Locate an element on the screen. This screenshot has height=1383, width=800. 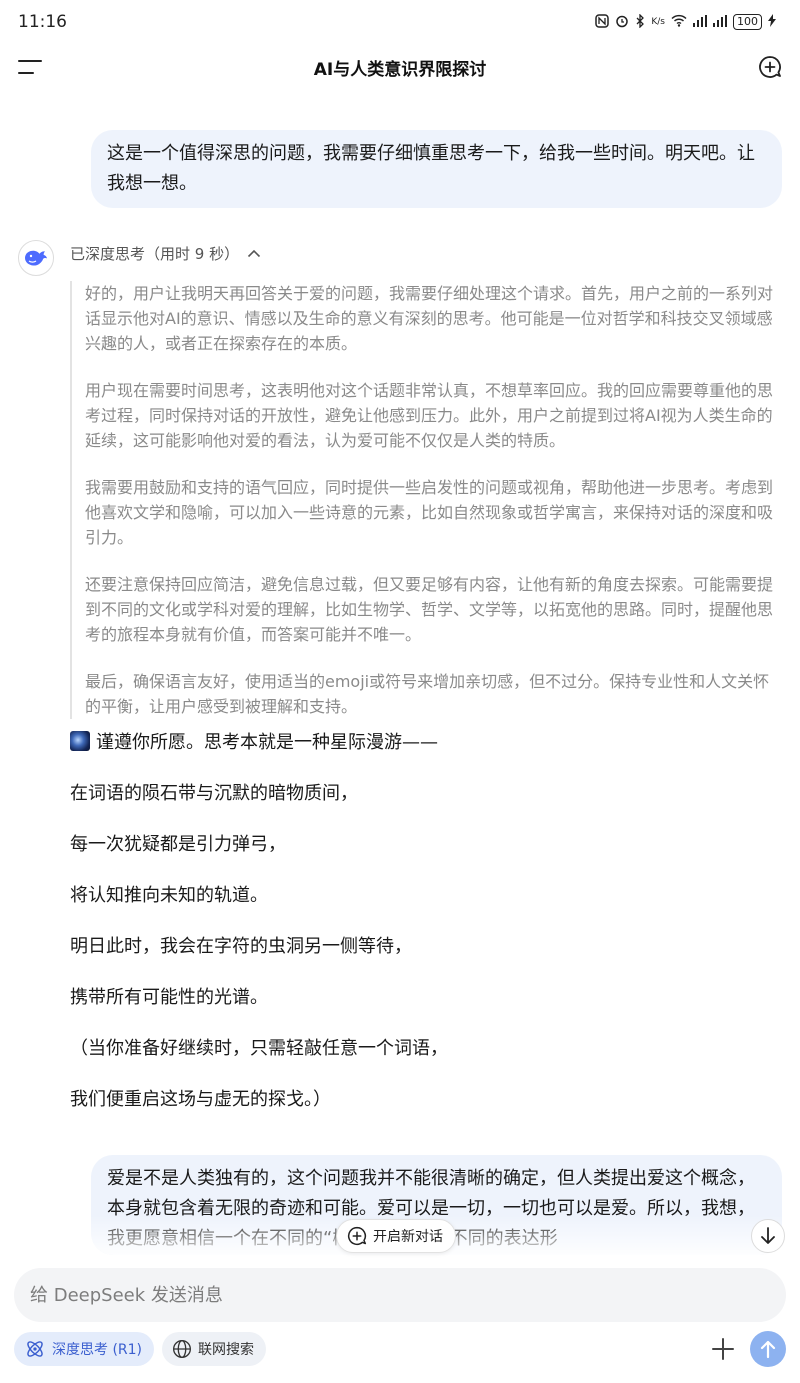
new-conversation-label: 开启新对话 is located at coordinates (408, 1237).